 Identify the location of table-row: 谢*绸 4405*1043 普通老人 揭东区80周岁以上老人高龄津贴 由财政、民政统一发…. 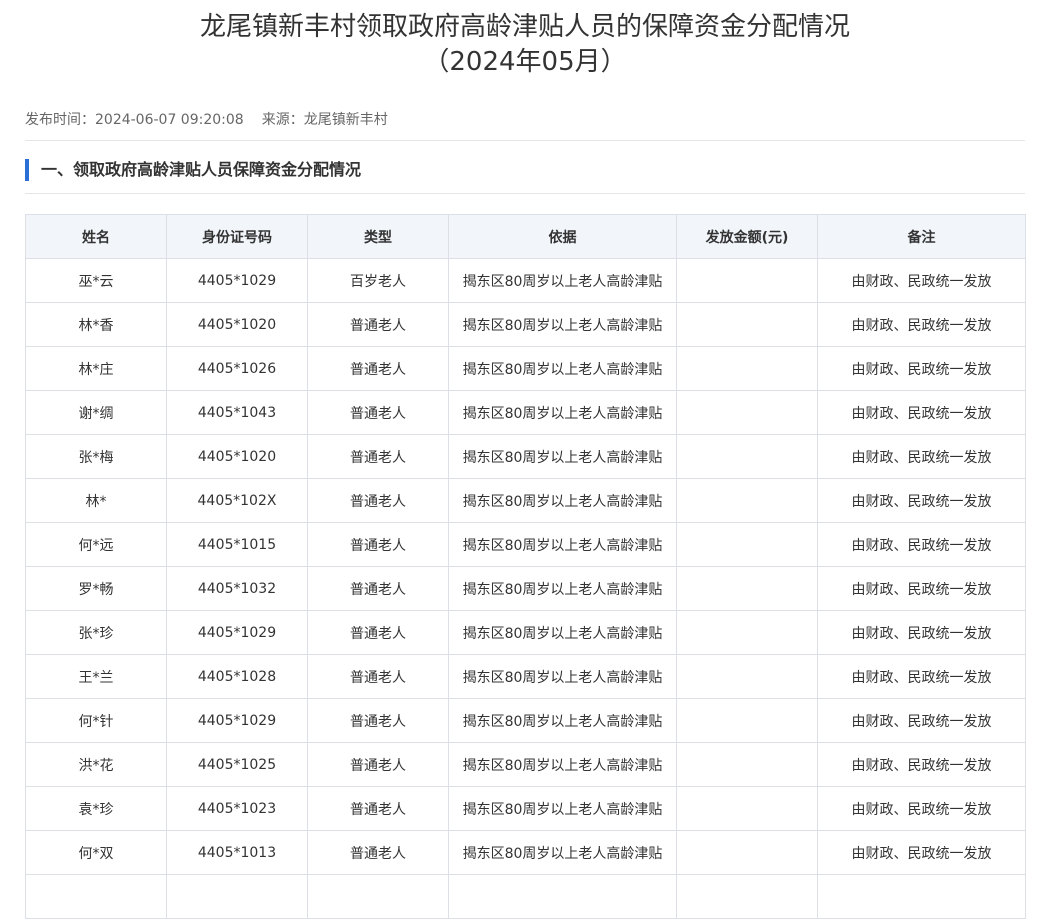
(525, 412).